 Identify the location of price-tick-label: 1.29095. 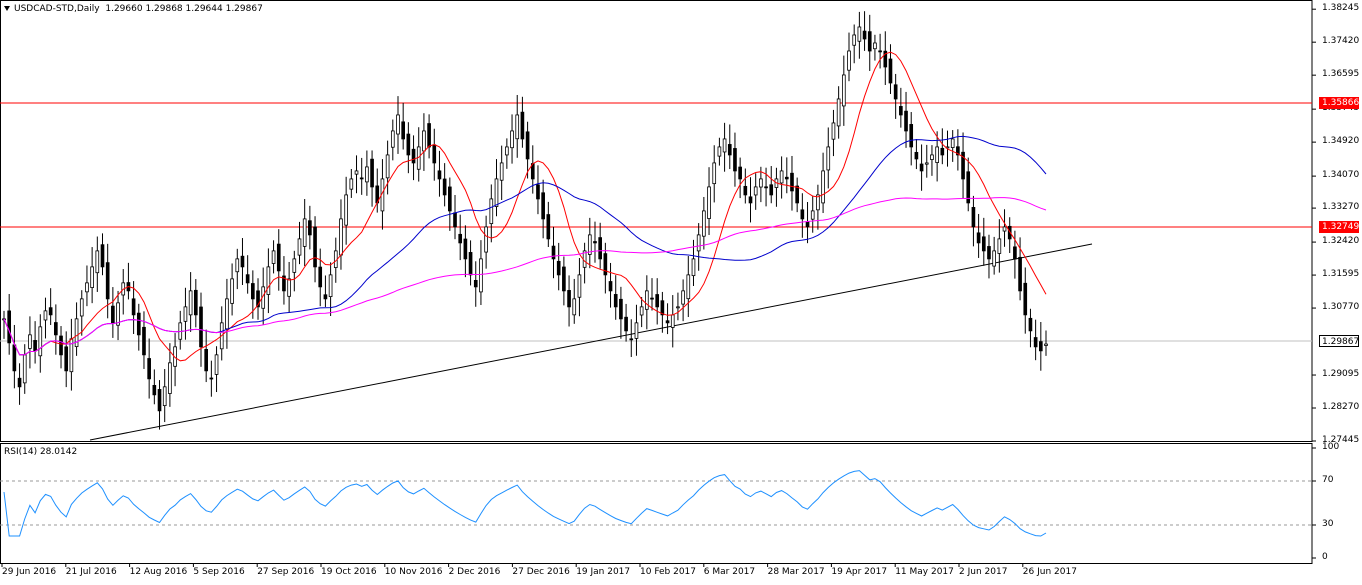
(1341, 374).